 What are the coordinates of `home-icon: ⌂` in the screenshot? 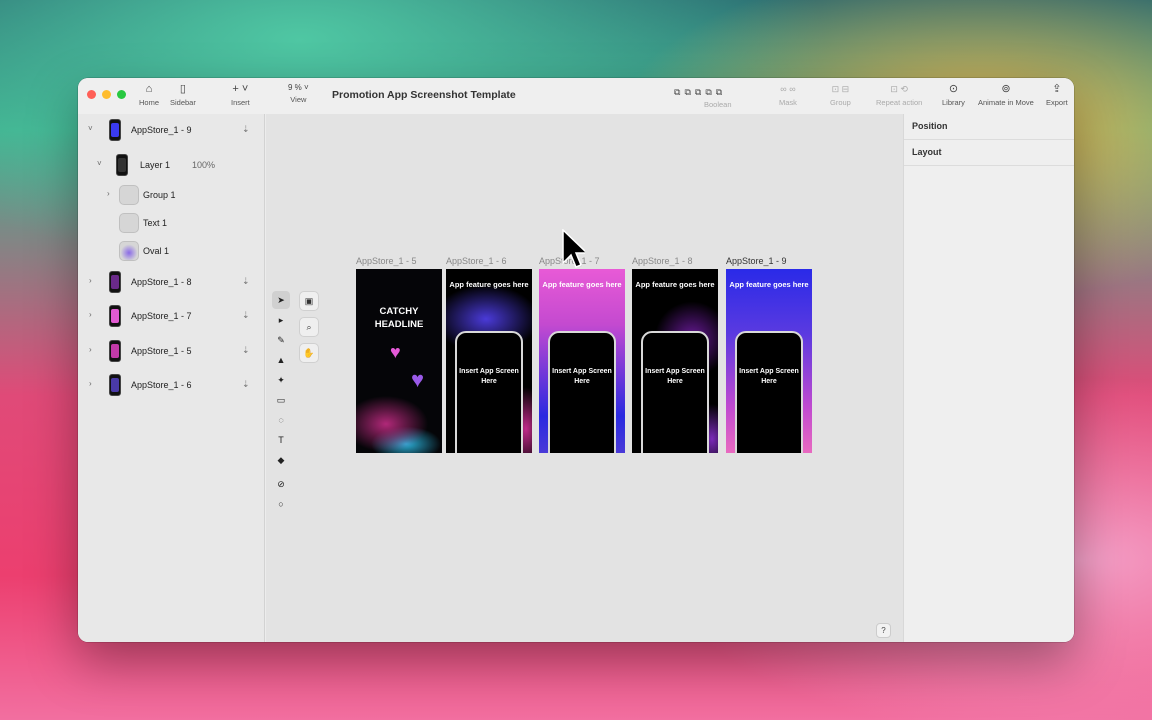 It's located at (149, 89).